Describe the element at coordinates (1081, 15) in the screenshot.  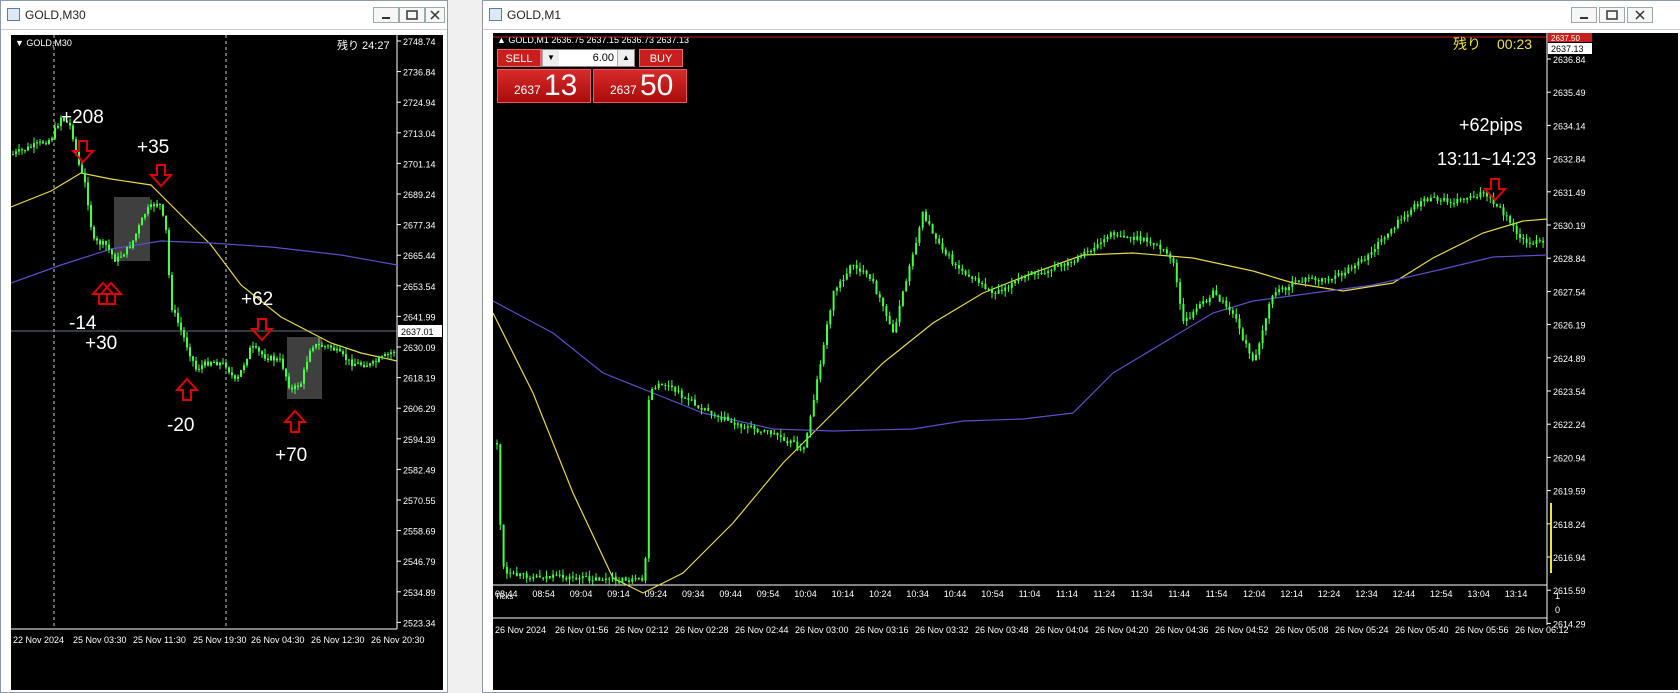
I see `title-bar: GOLD,M1` at that location.